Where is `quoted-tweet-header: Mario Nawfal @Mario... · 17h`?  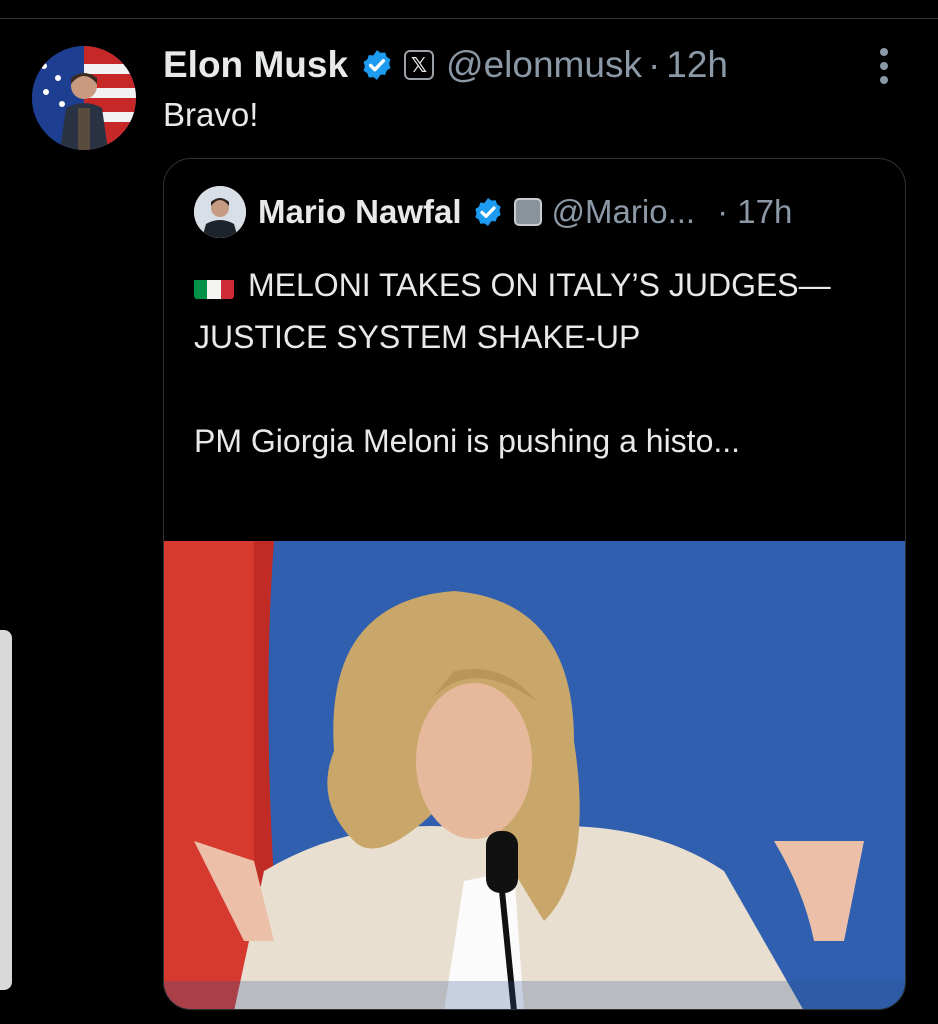 quoted-tweet-header: Mario Nawfal @Mario... · 17h is located at coordinates (493, 212).